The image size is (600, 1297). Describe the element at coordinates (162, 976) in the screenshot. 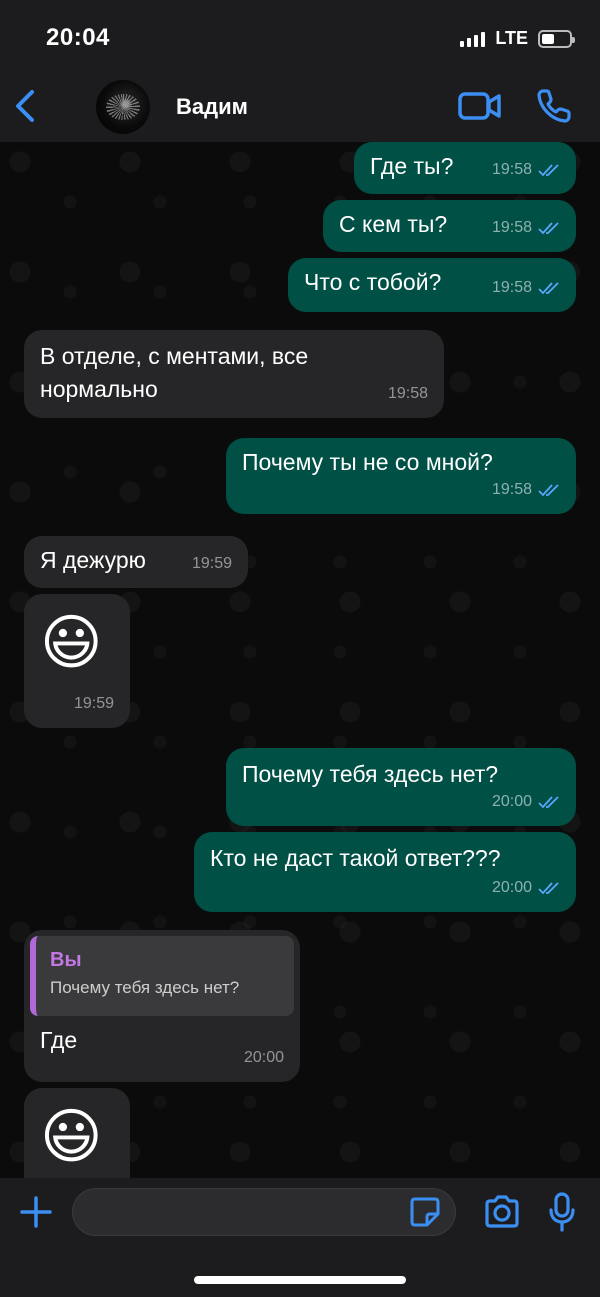

I see `quoted-message: Вы Почему тебя здесь нет?` at that location.